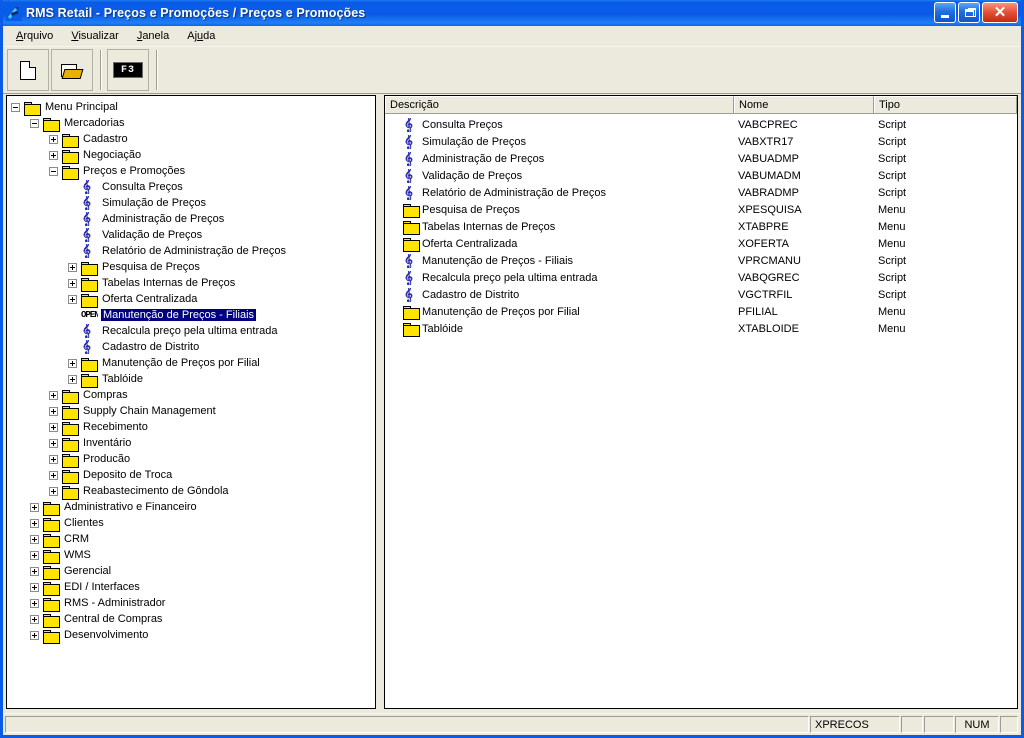 This screenshot has height=738, width=1024. Describe the element at coordinates (191, 331) in the screenshot. I see `tree-node: Recalcula preço pela ultima entrada` at that location.